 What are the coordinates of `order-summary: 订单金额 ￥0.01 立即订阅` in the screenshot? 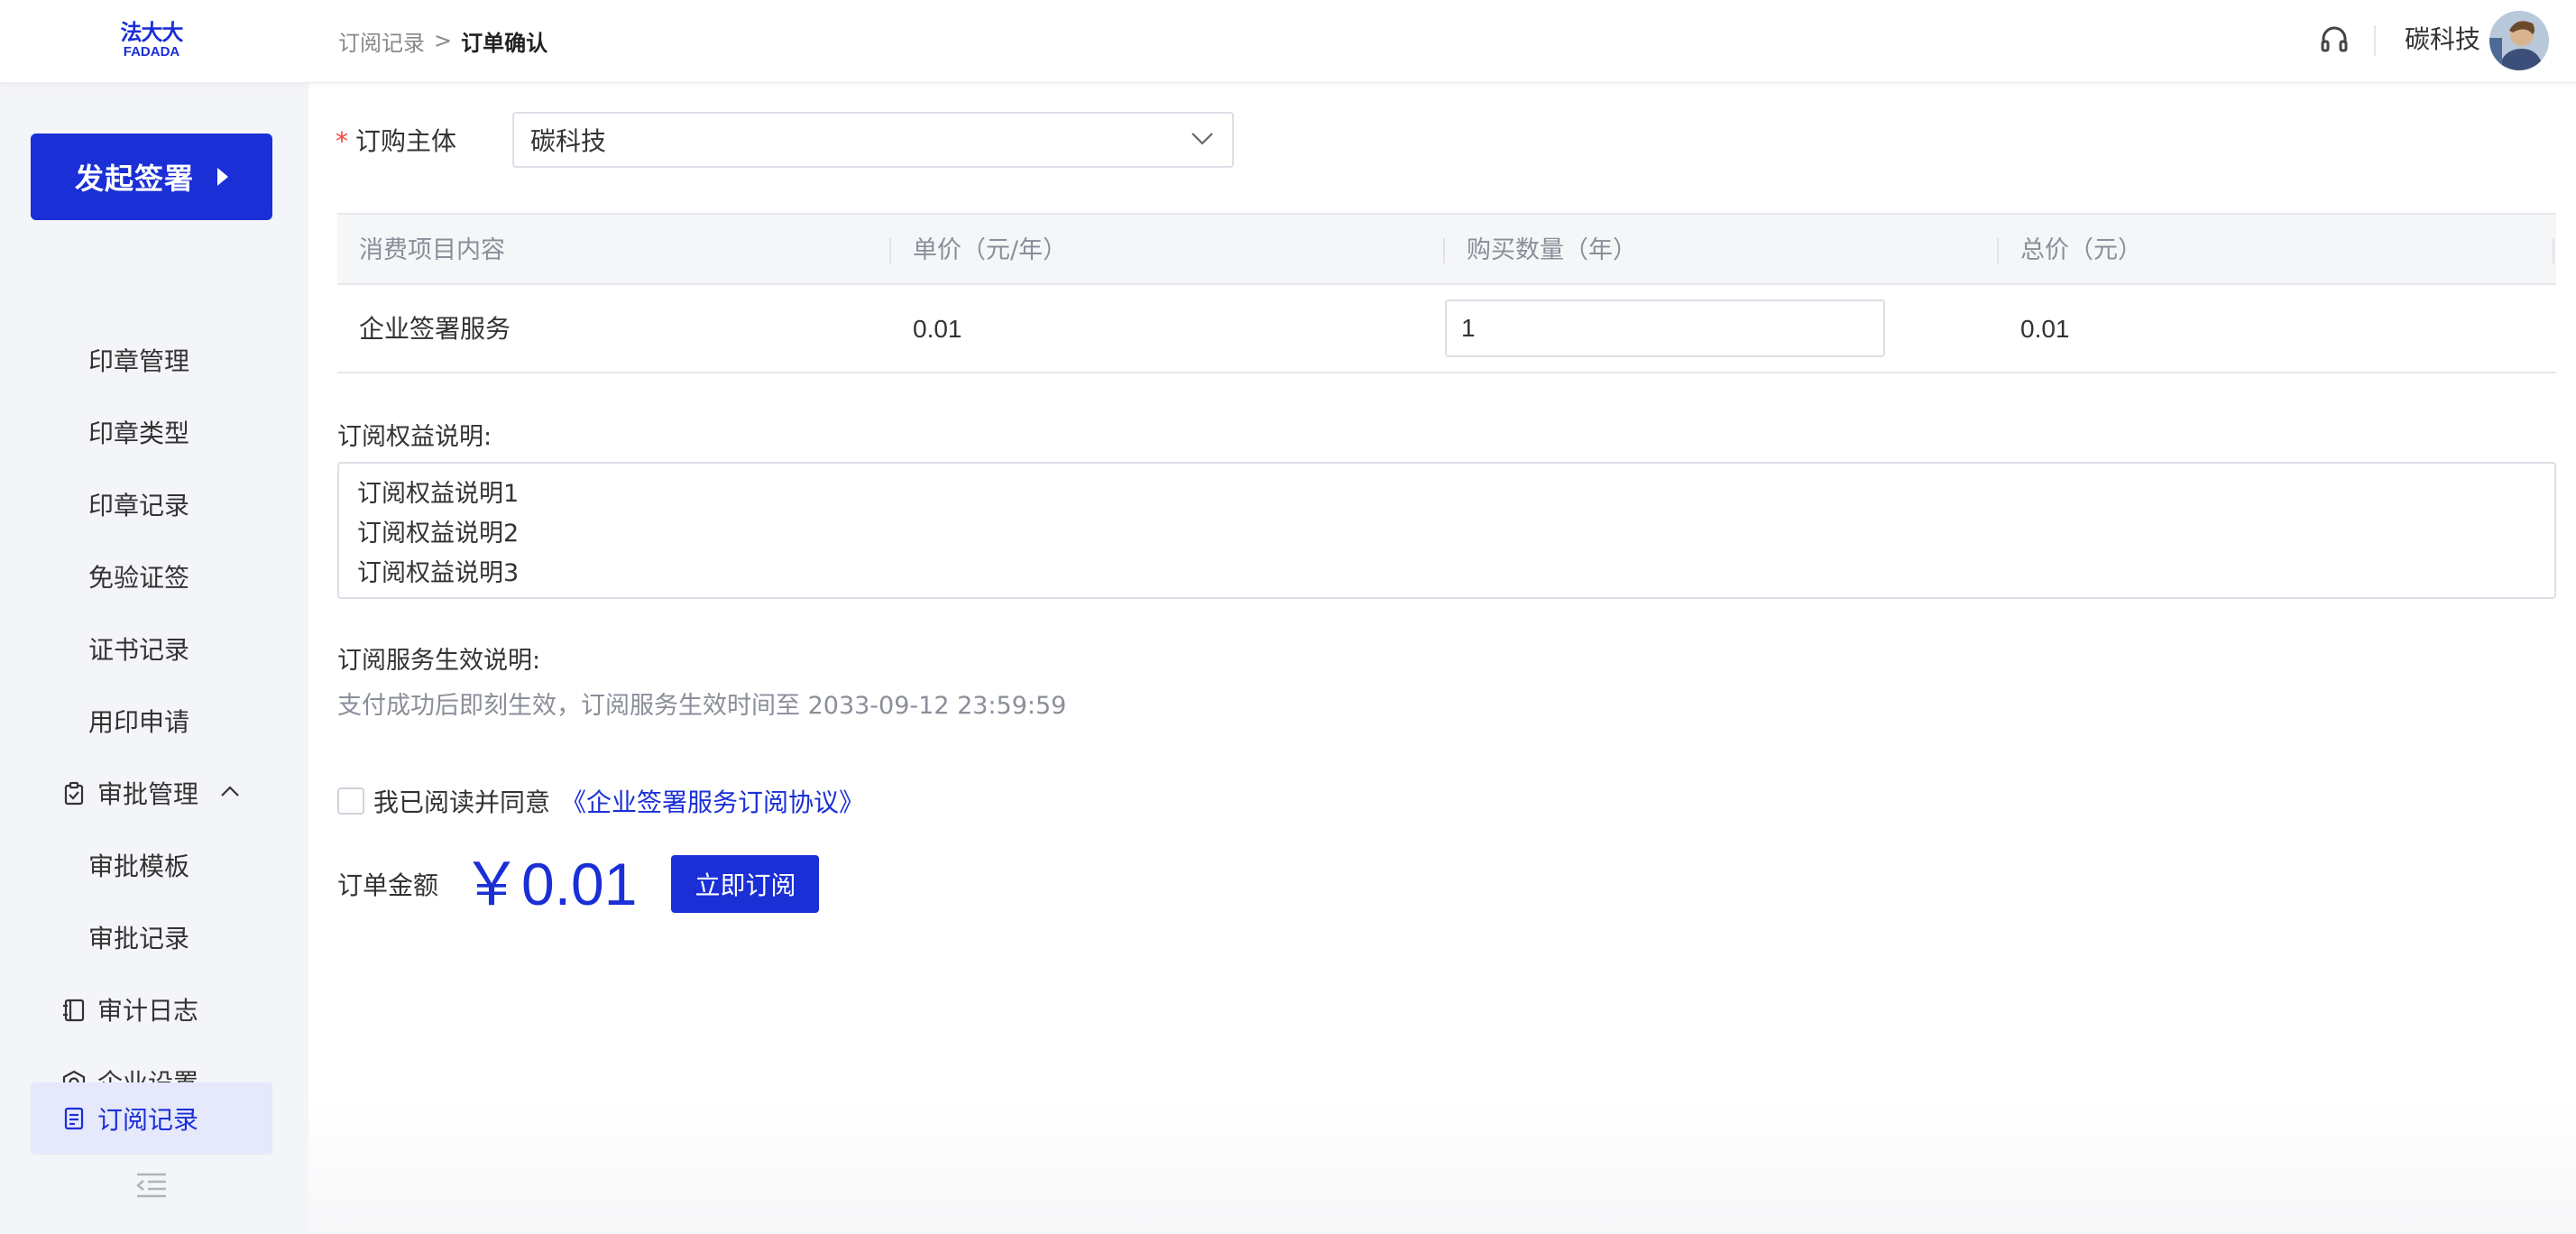 It's located at (578, 884).